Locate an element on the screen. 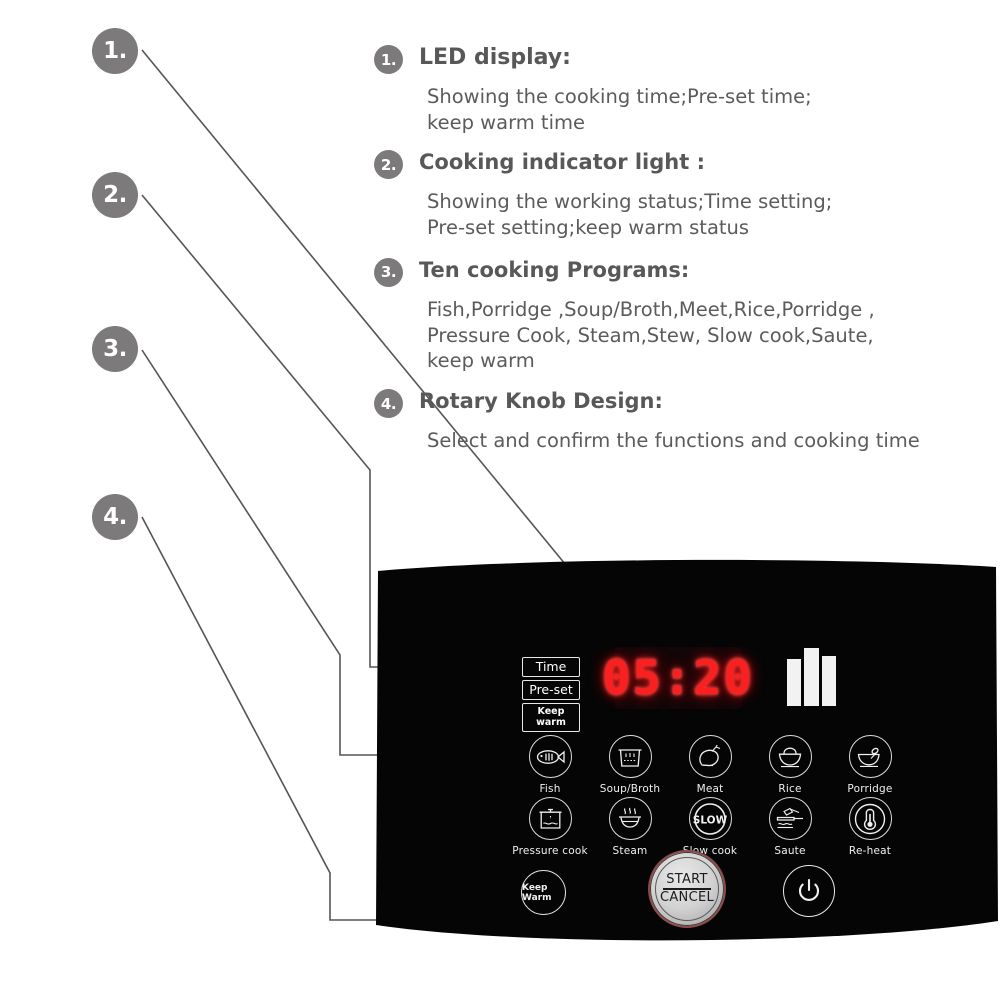 This screenshot has height=1000, width=1000. led-display-value: 05:20 is located at coordinates (678, 678).